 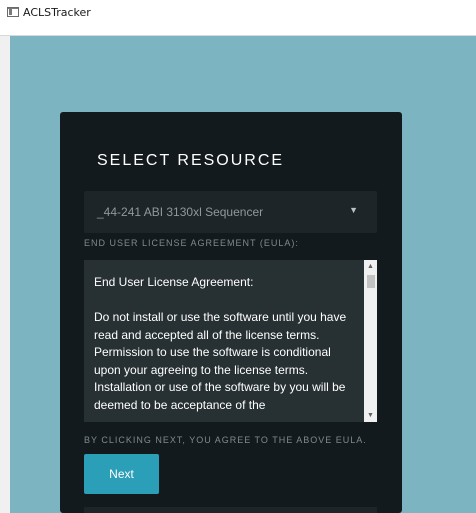 I want to click on eula-scrollbar: ▲ ▼, so click(x=370, y=341).